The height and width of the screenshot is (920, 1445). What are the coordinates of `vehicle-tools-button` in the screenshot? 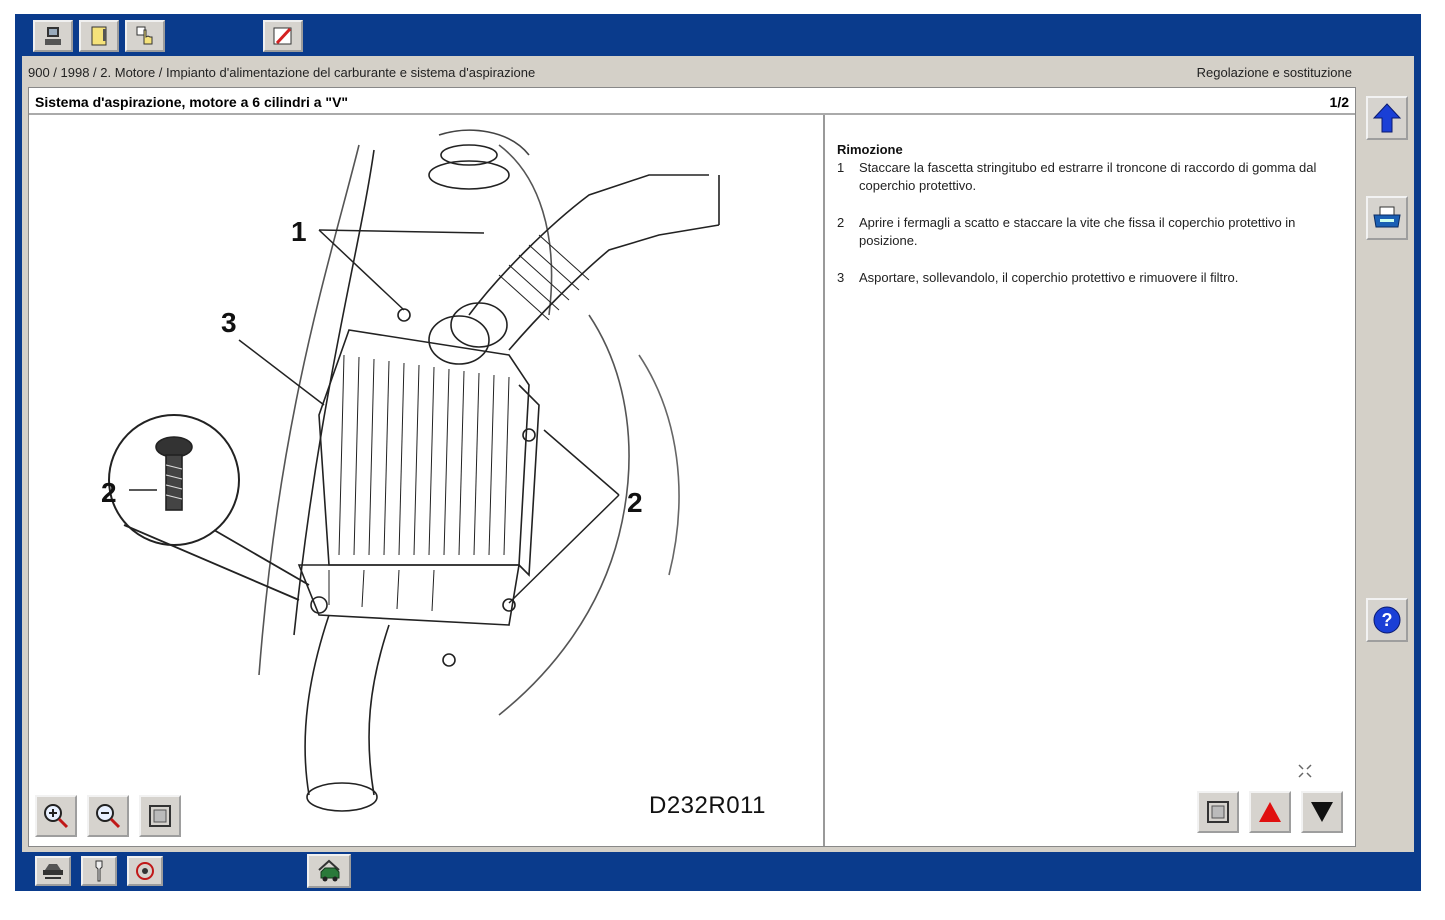 It's located at (53, 871).